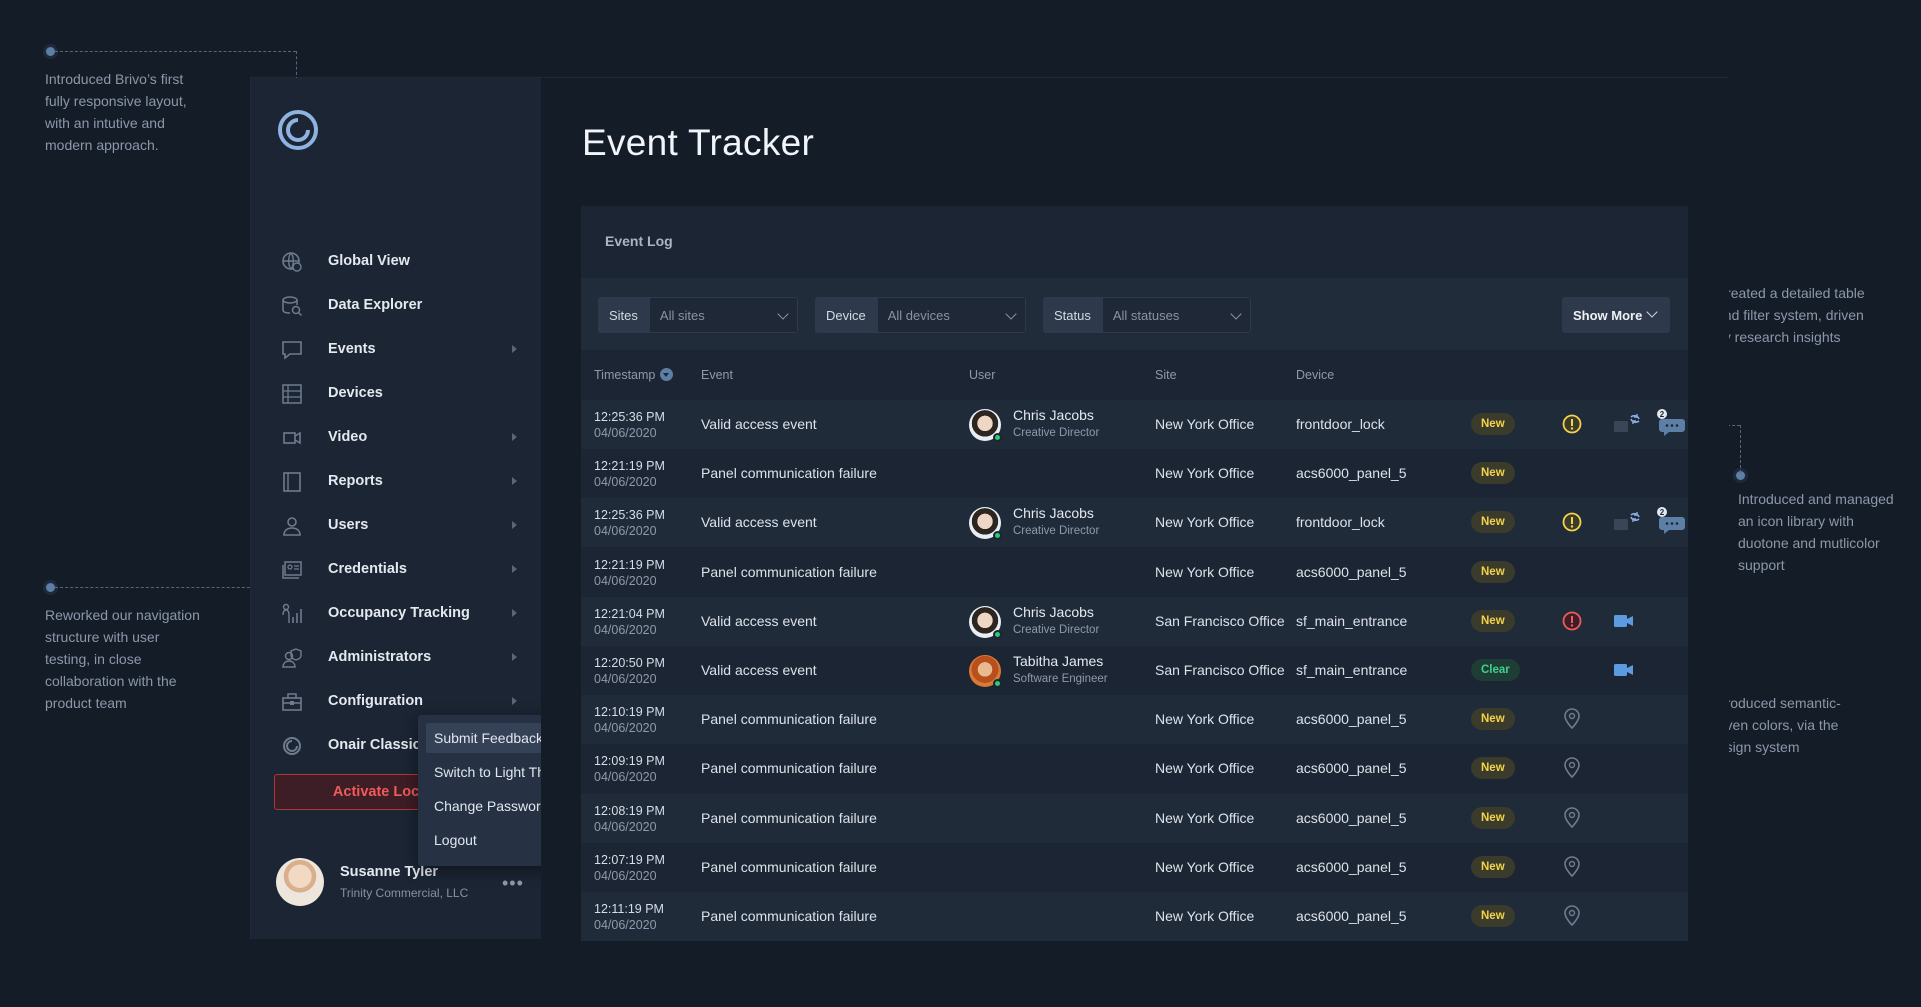  I want to click on select-value: All statuses, so click(1146, 315).